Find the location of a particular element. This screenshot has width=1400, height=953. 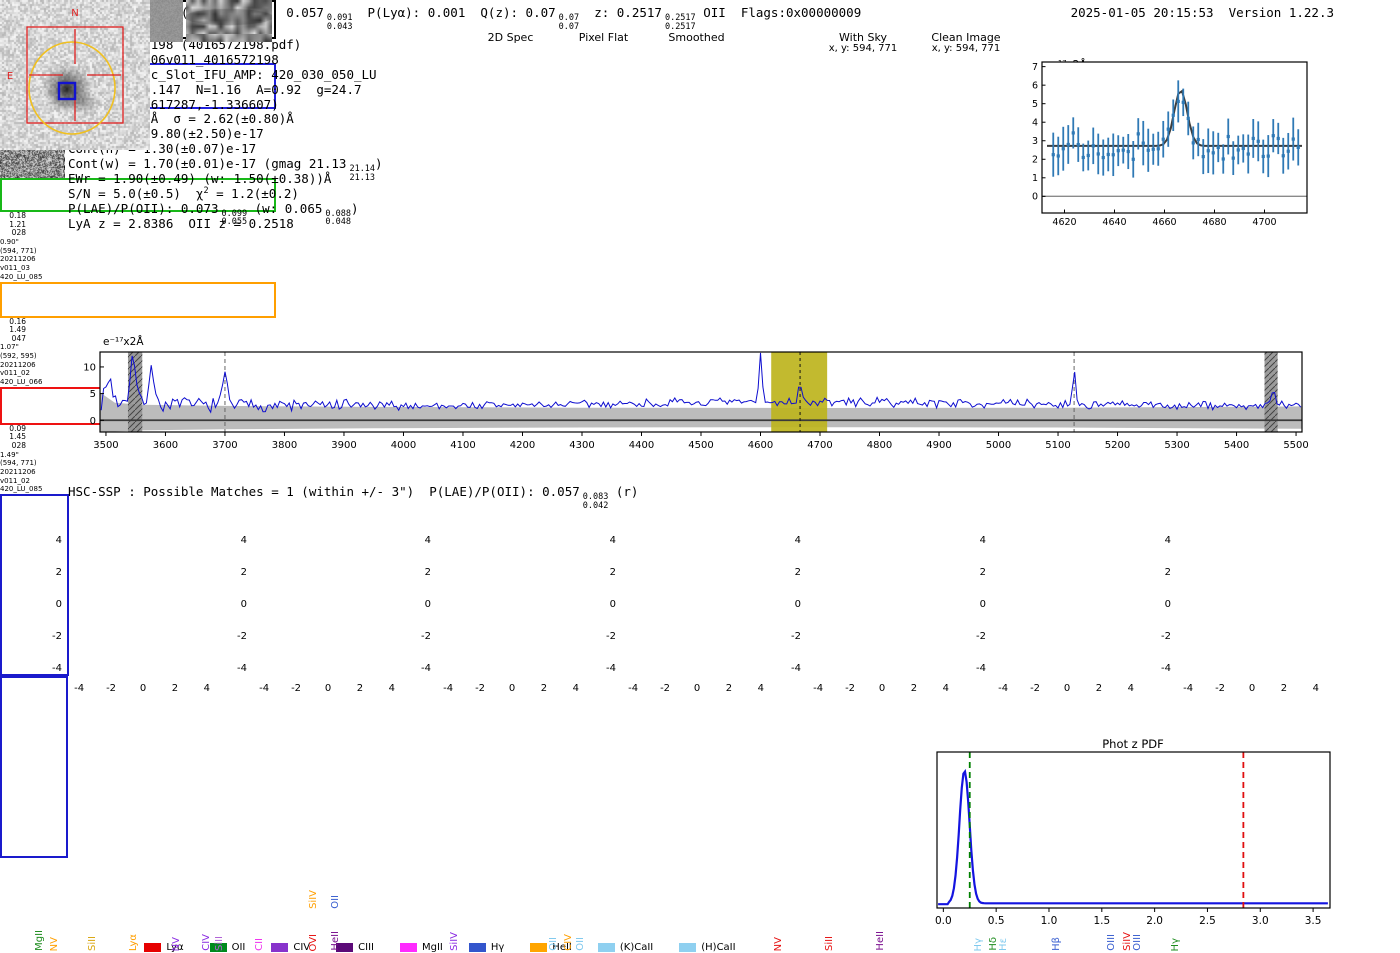

svg-text: 4700 is located at coordinates (1264, 222).